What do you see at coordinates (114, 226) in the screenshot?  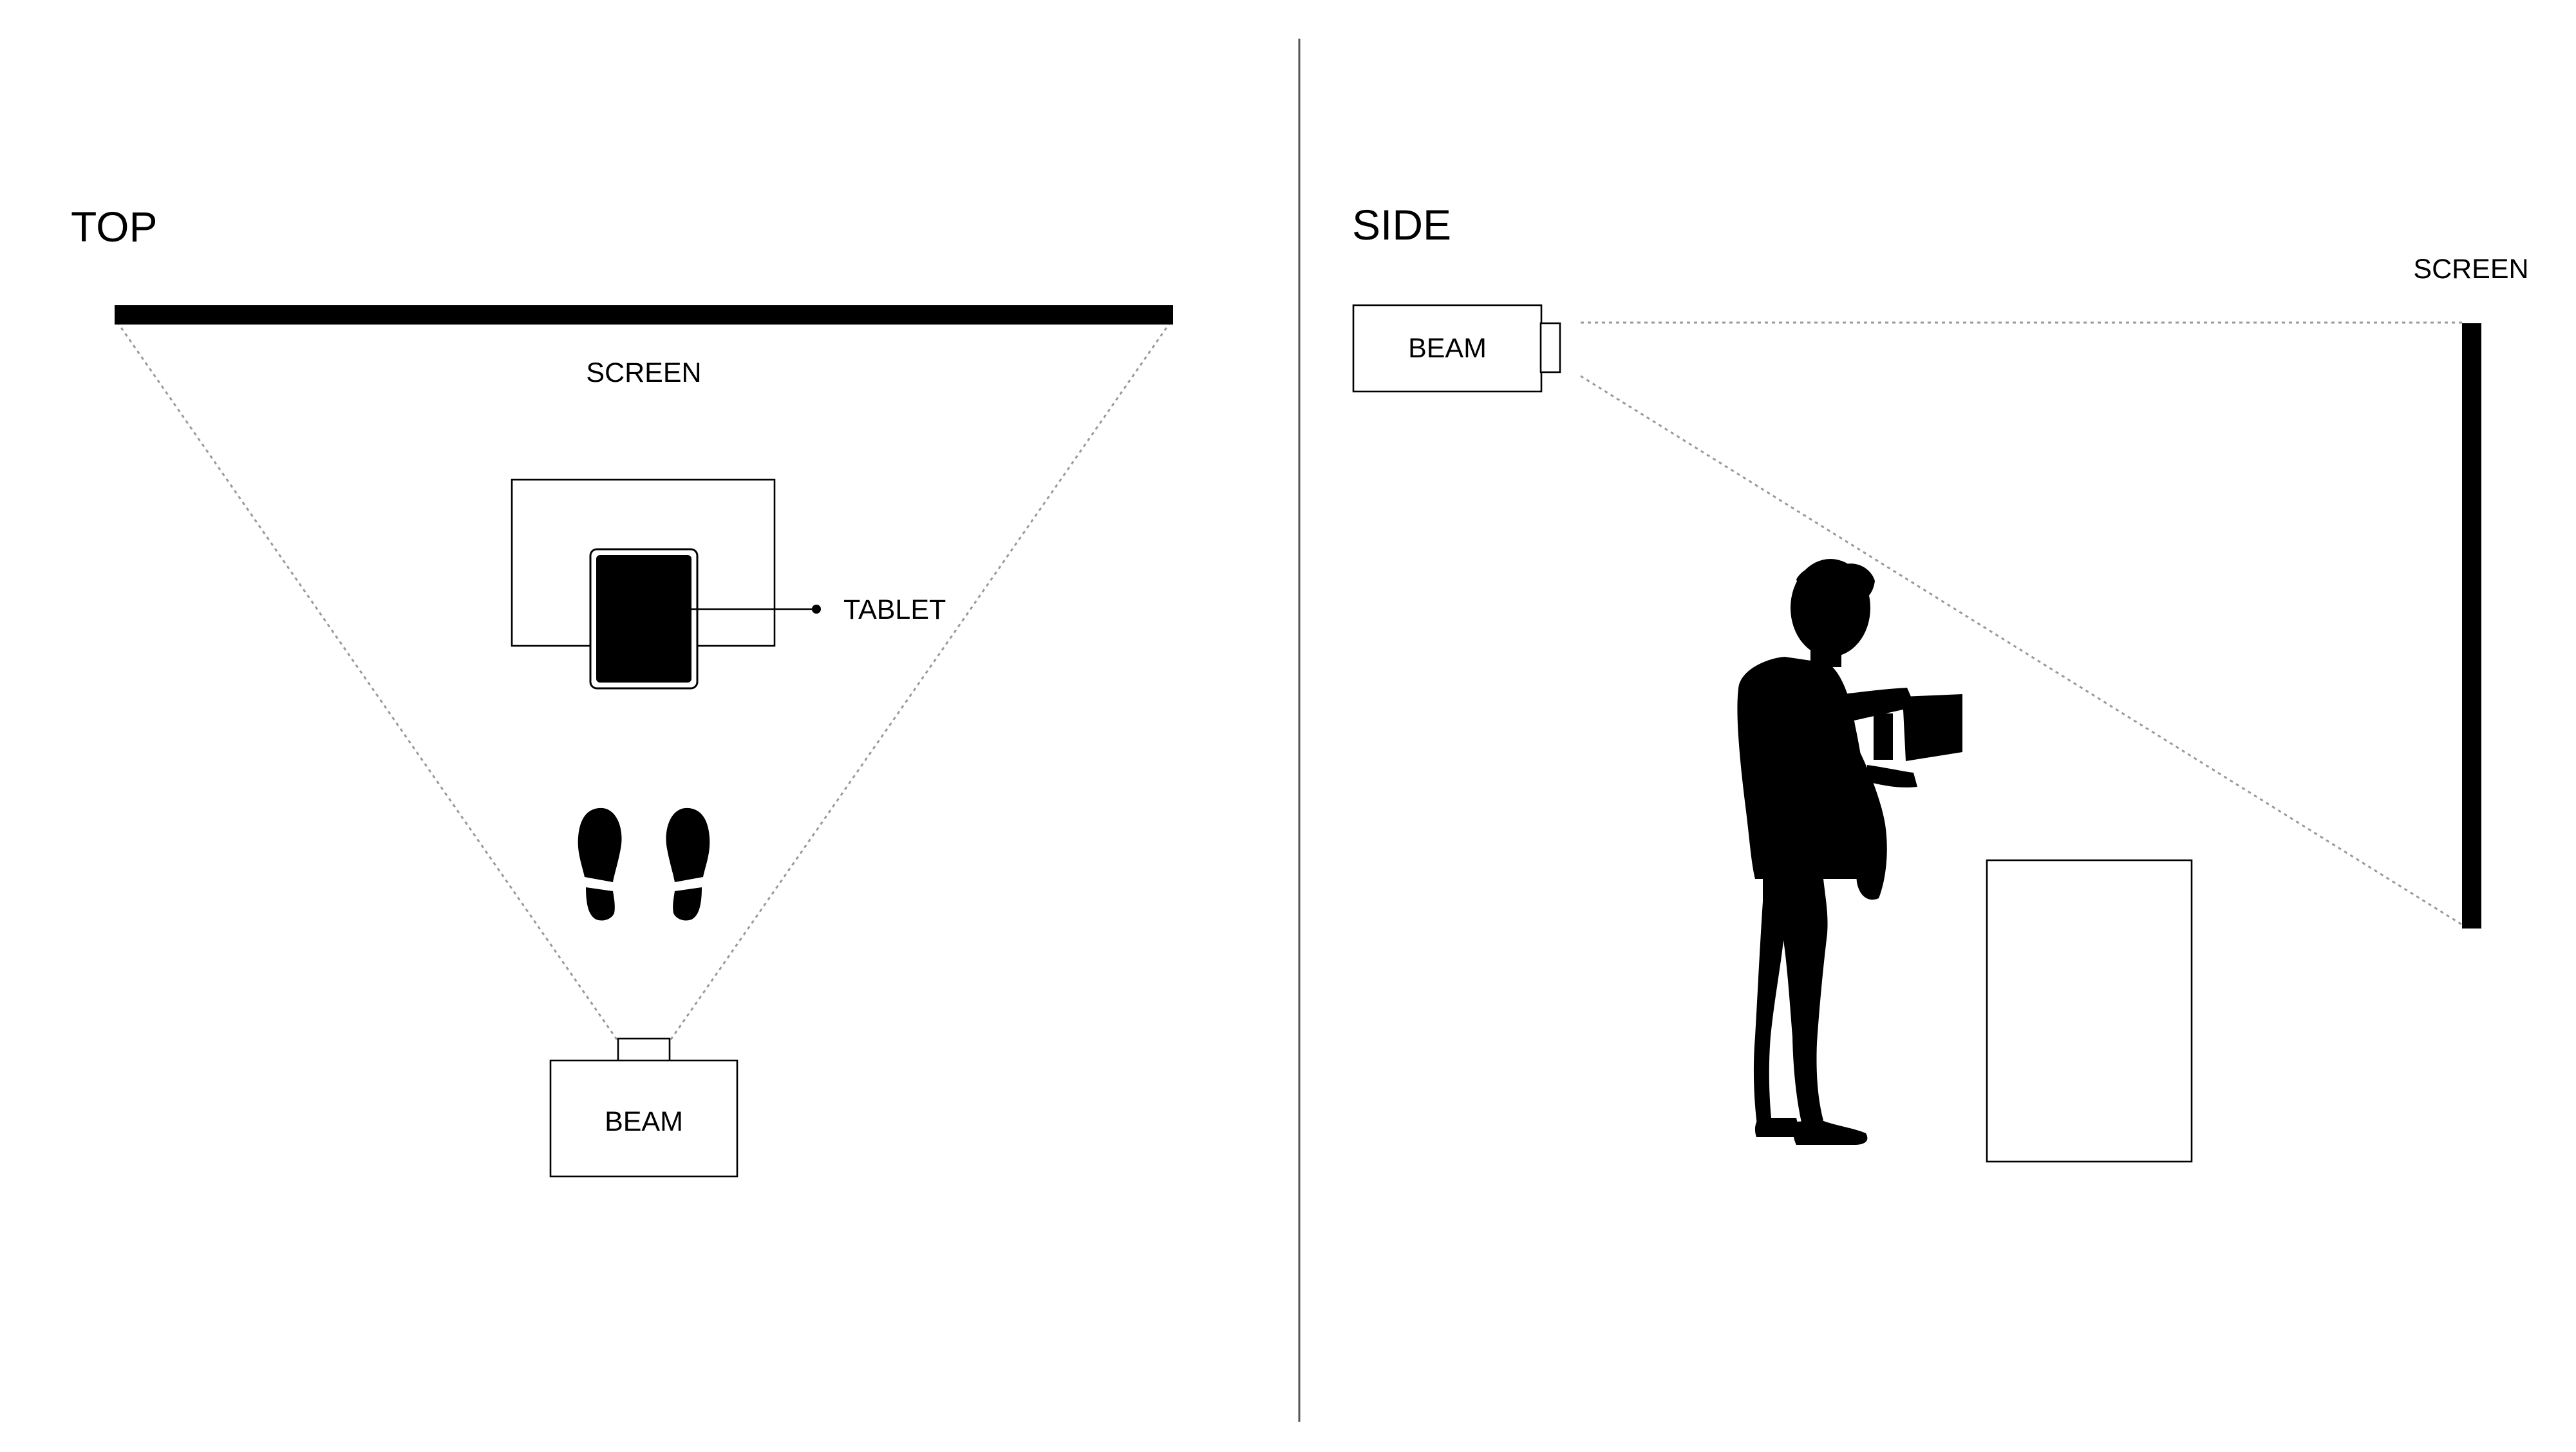 I see `top-view-title: TOP` at bounding box center [114, 226].